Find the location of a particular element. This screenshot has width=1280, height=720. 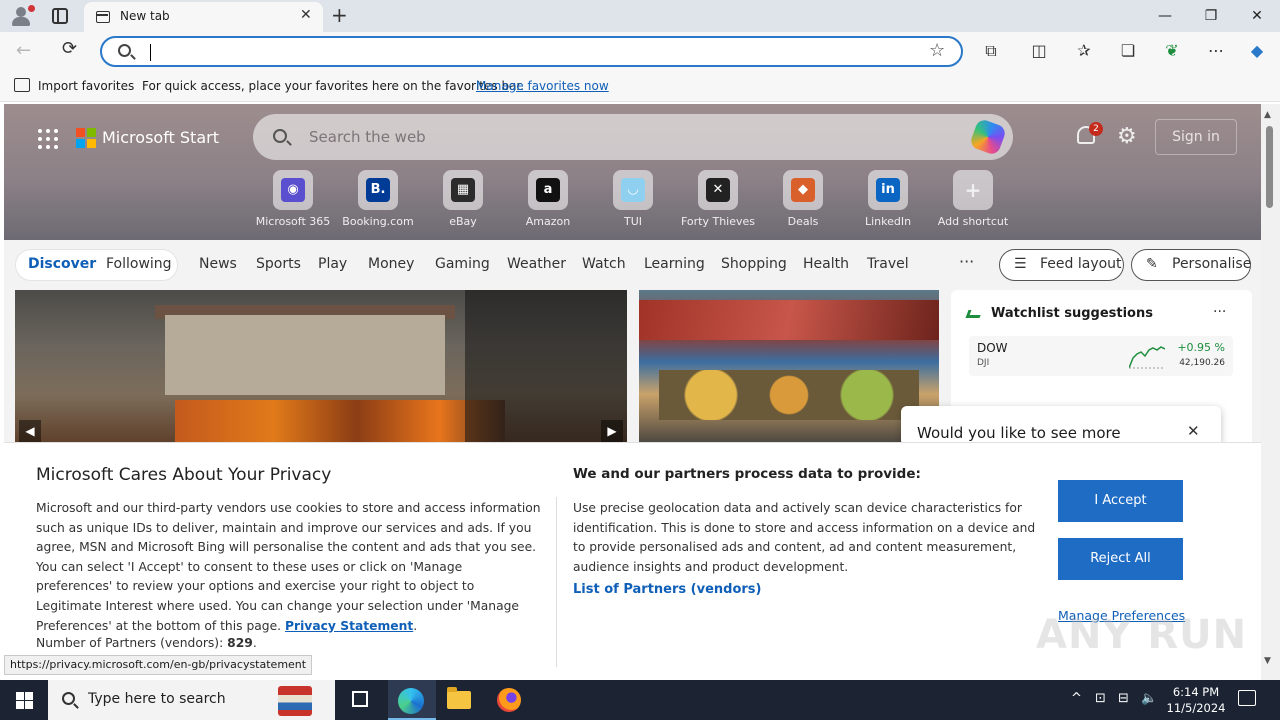

scroll-up-icon: ▲ is located at coordinates (1267, 115).